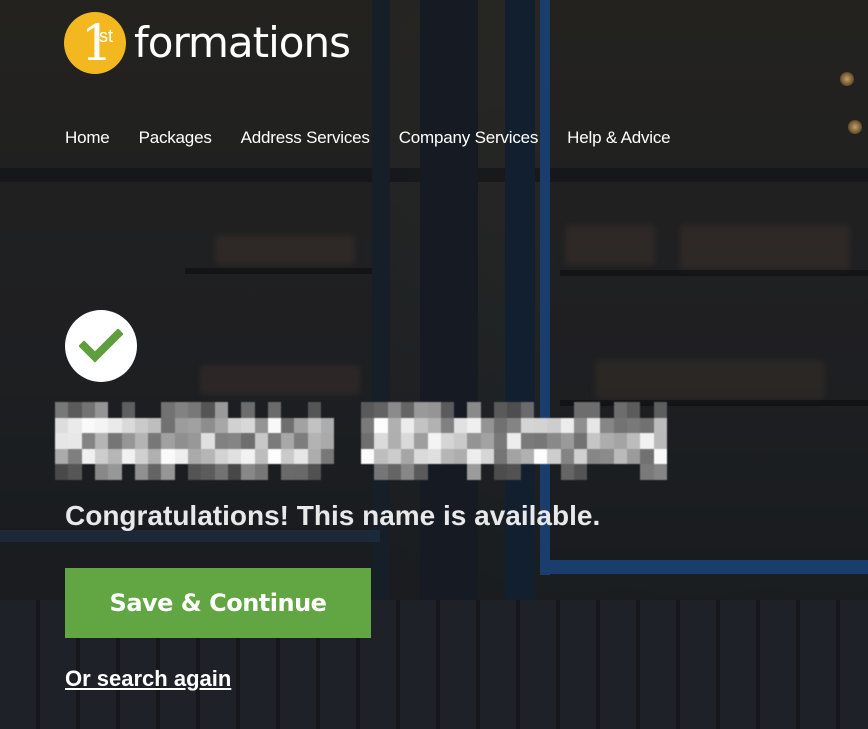 The width and height of the screenshot is (868, 729). I want to click on nav-item-packages: Packages, so click(175, 138).